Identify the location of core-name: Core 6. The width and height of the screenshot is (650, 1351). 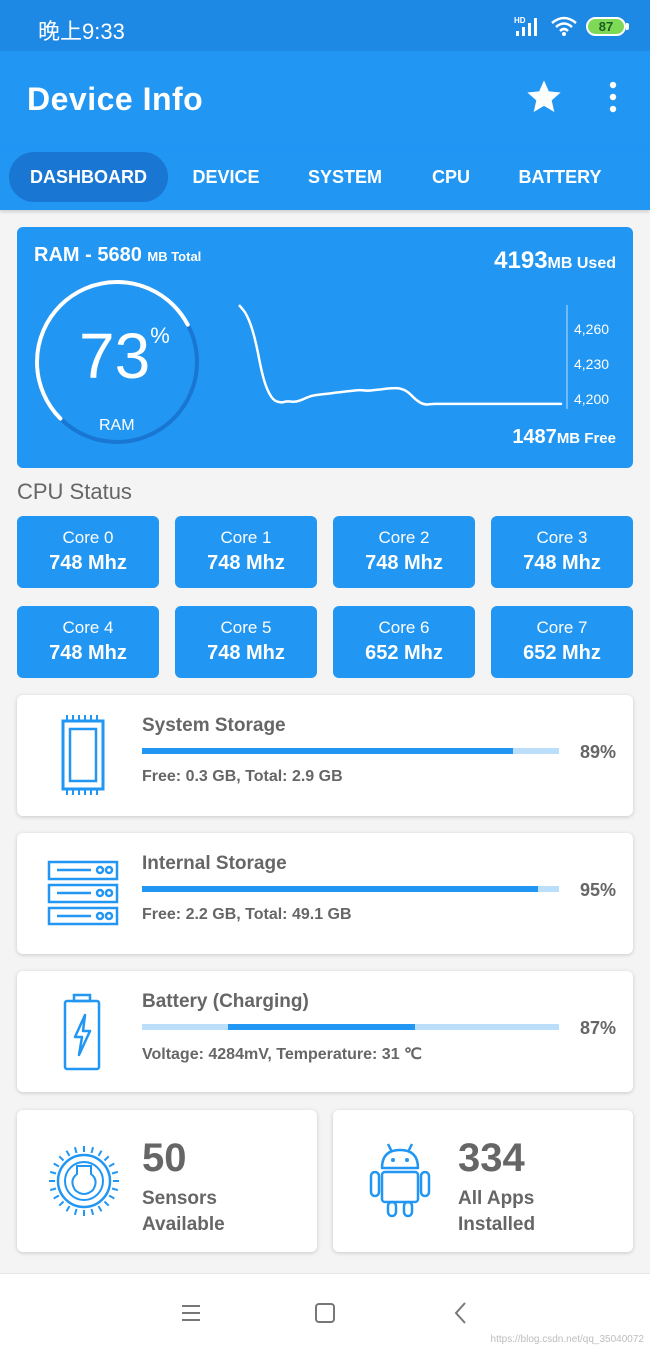
(404, 627).